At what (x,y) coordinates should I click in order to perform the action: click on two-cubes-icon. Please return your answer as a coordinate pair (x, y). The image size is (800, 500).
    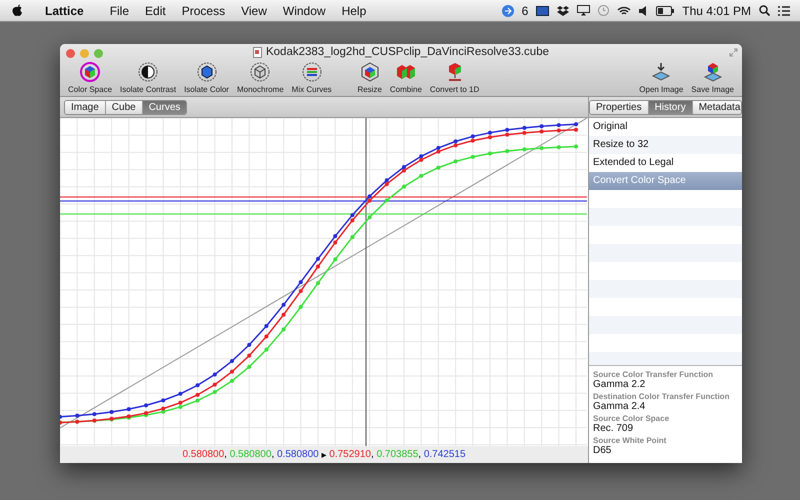
    Looking at the image, I should click on (406, 72).